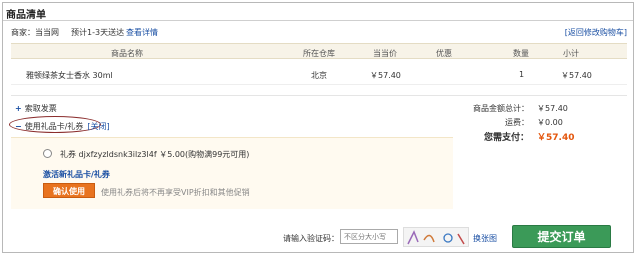  Describe the element at coordinates (571, 53) in the screenshot. I see `col-header-subtotal: 小计` at that location.